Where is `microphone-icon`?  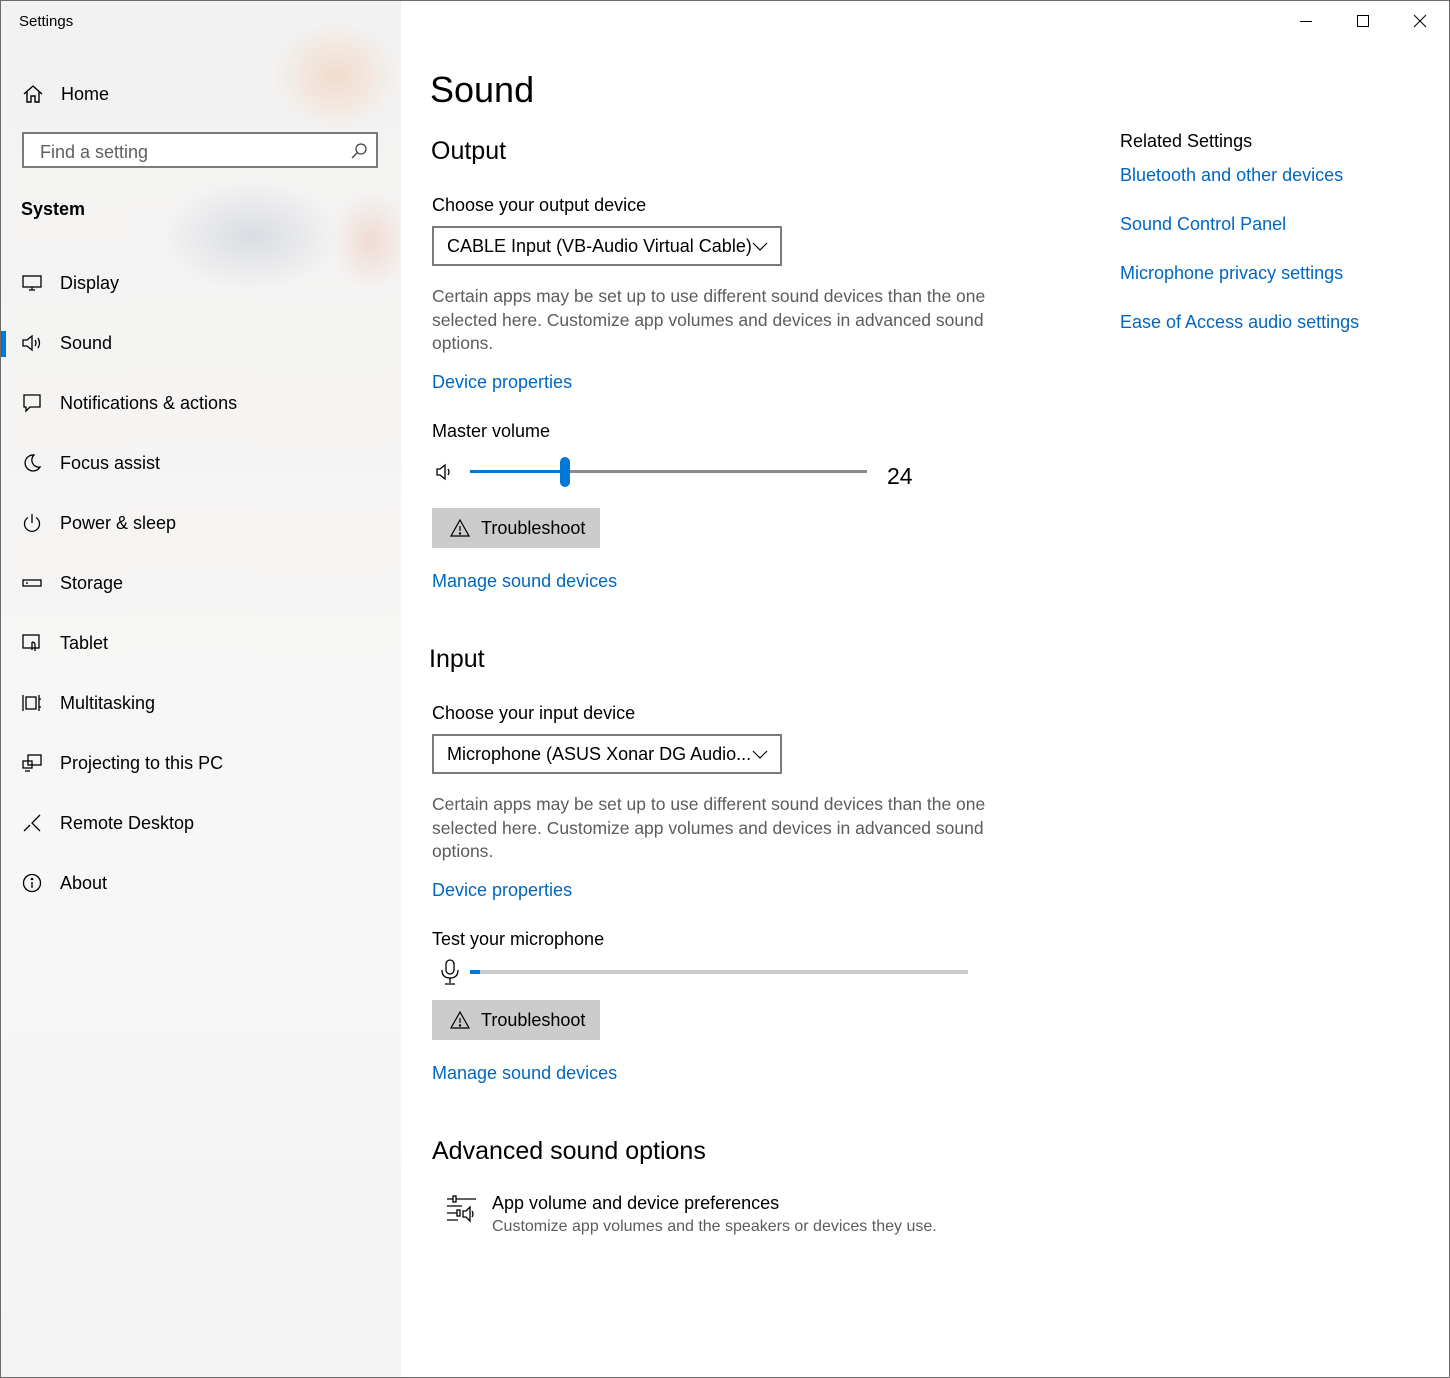 microphone-icon is located at coordinates (450, 974).